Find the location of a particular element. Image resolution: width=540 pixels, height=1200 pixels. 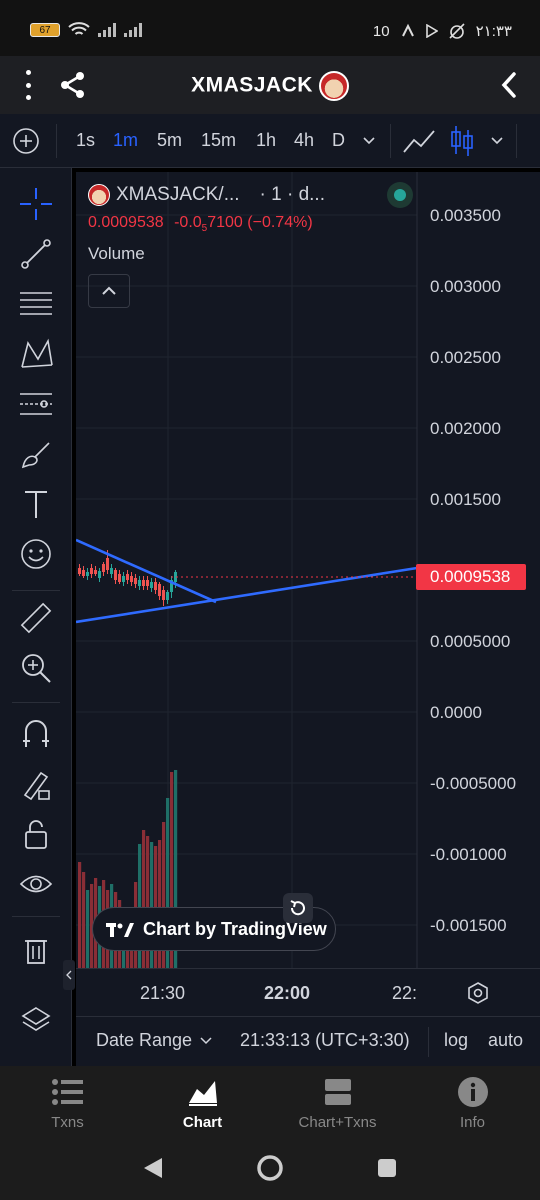

timeframe-toolbar: 1s 1m 5m 15m 1h 4h D is located at coordinates (270, 141).